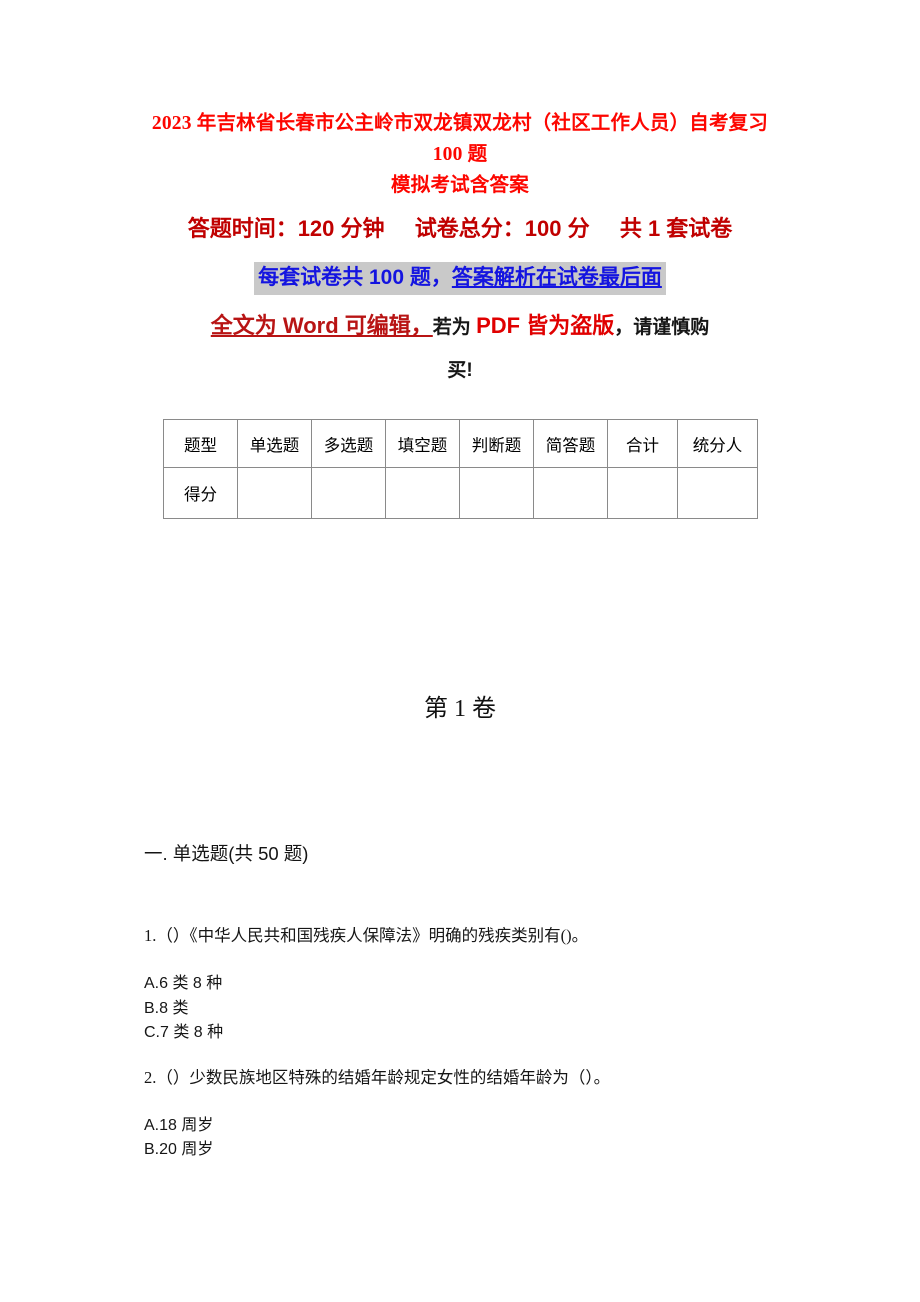 Image resolution: width=920 pixels, height=1302 pixels. Describe the element at coordinates (464, 1150) in the screenshot. I see `question-option: B.20 周岁` at that location.